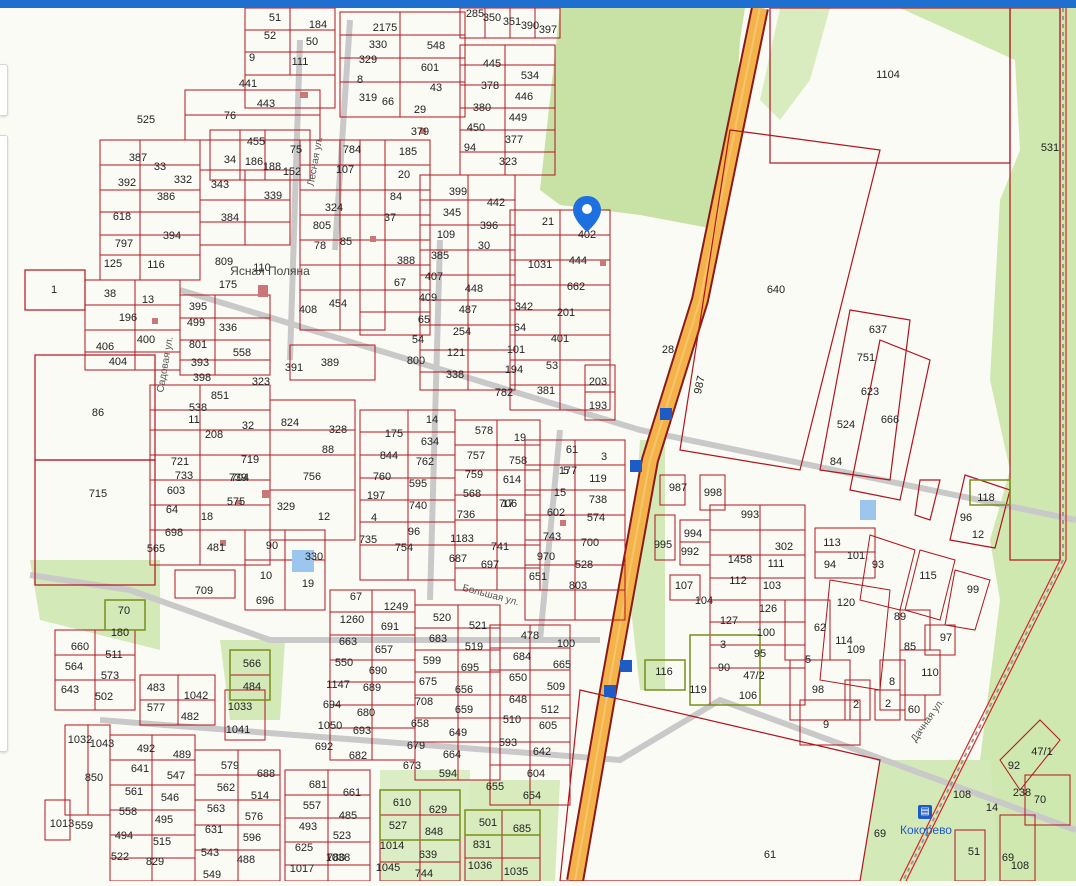 This screenshot has height=886, width=1076. I want to click on map-control-top, so click(4, 90).